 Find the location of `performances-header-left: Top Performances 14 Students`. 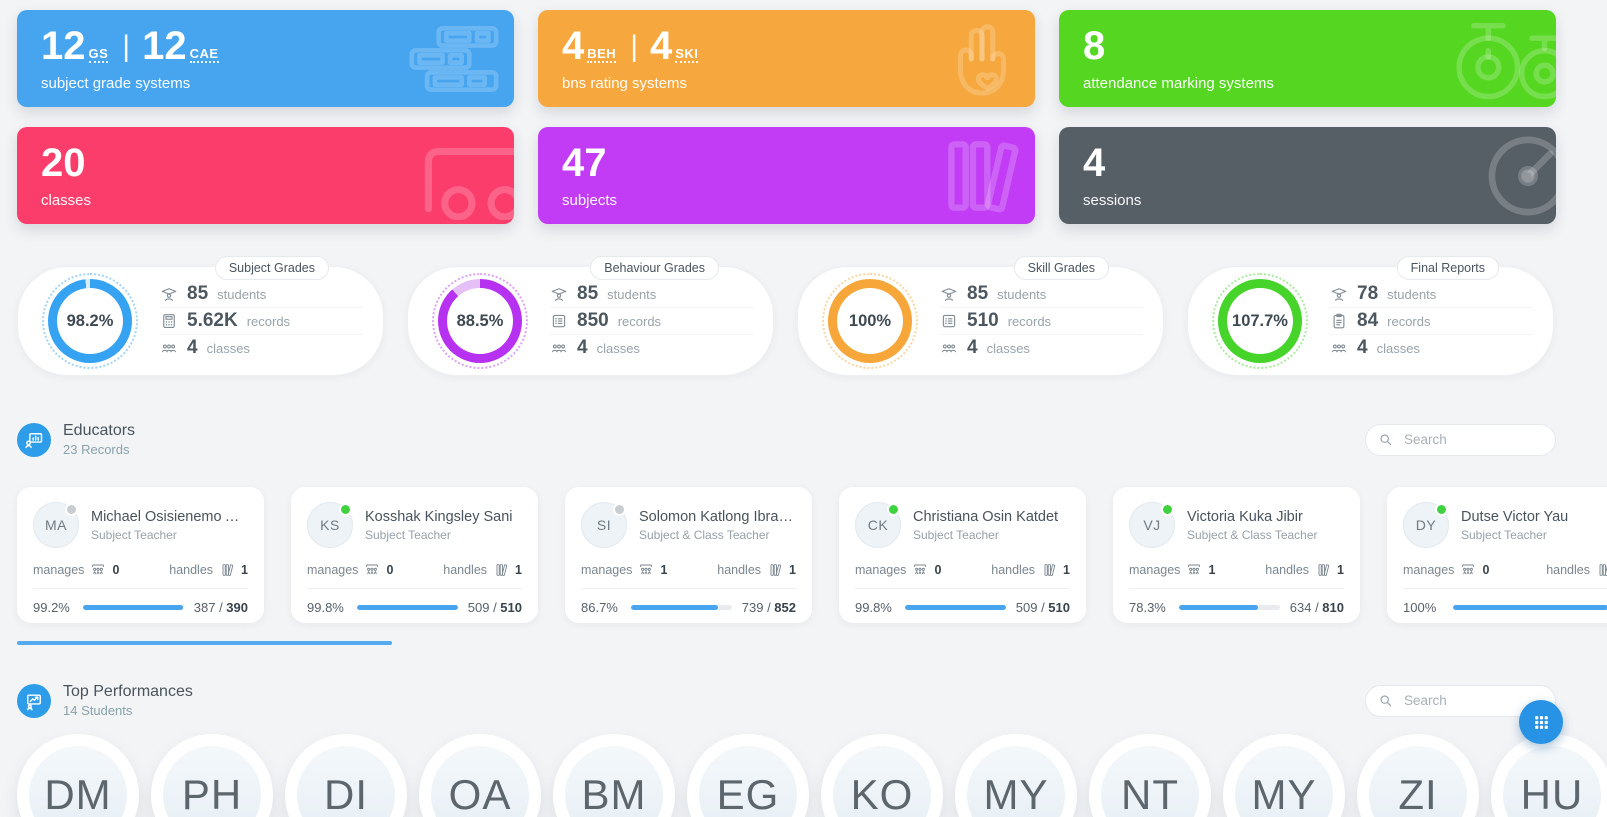

performances-header-left: Top Performances 14 Students is located at coordinates (105, 700).